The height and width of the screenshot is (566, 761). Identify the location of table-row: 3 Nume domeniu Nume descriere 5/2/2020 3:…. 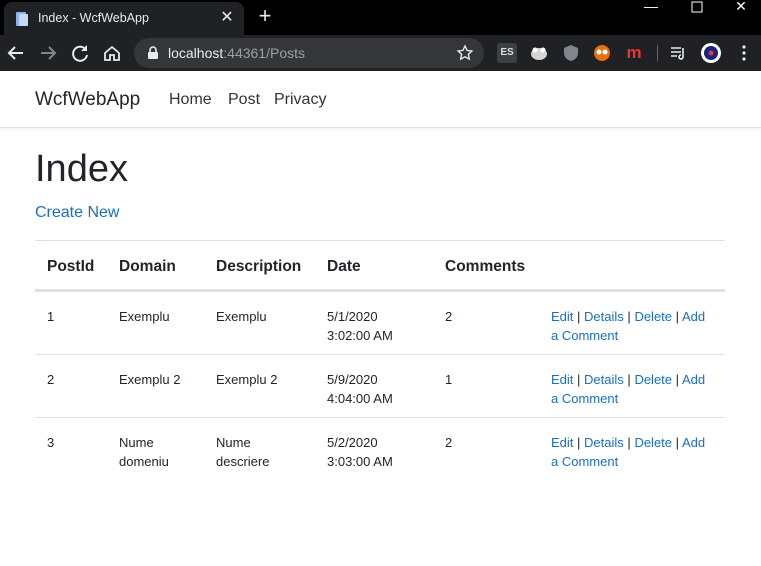
(380, 448).